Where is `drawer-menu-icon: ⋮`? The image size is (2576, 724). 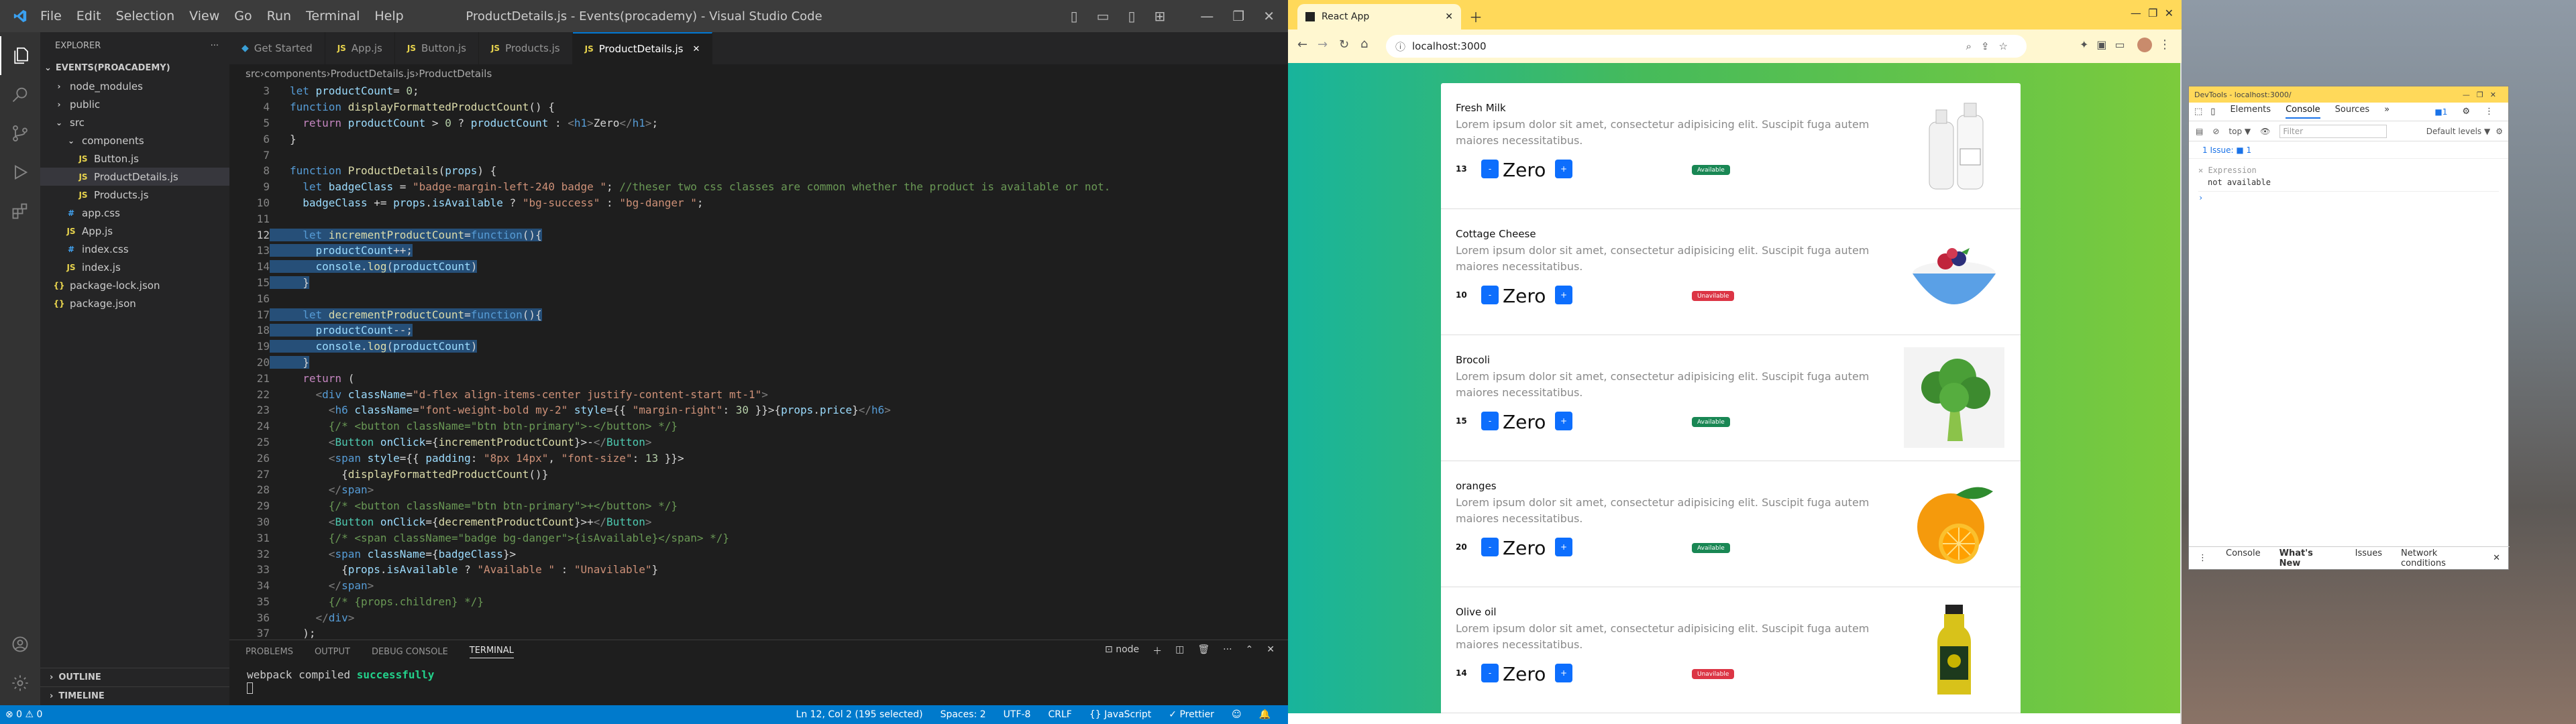
drawer-menu-icon: ⋮ is located at coordinates (2202, 558).